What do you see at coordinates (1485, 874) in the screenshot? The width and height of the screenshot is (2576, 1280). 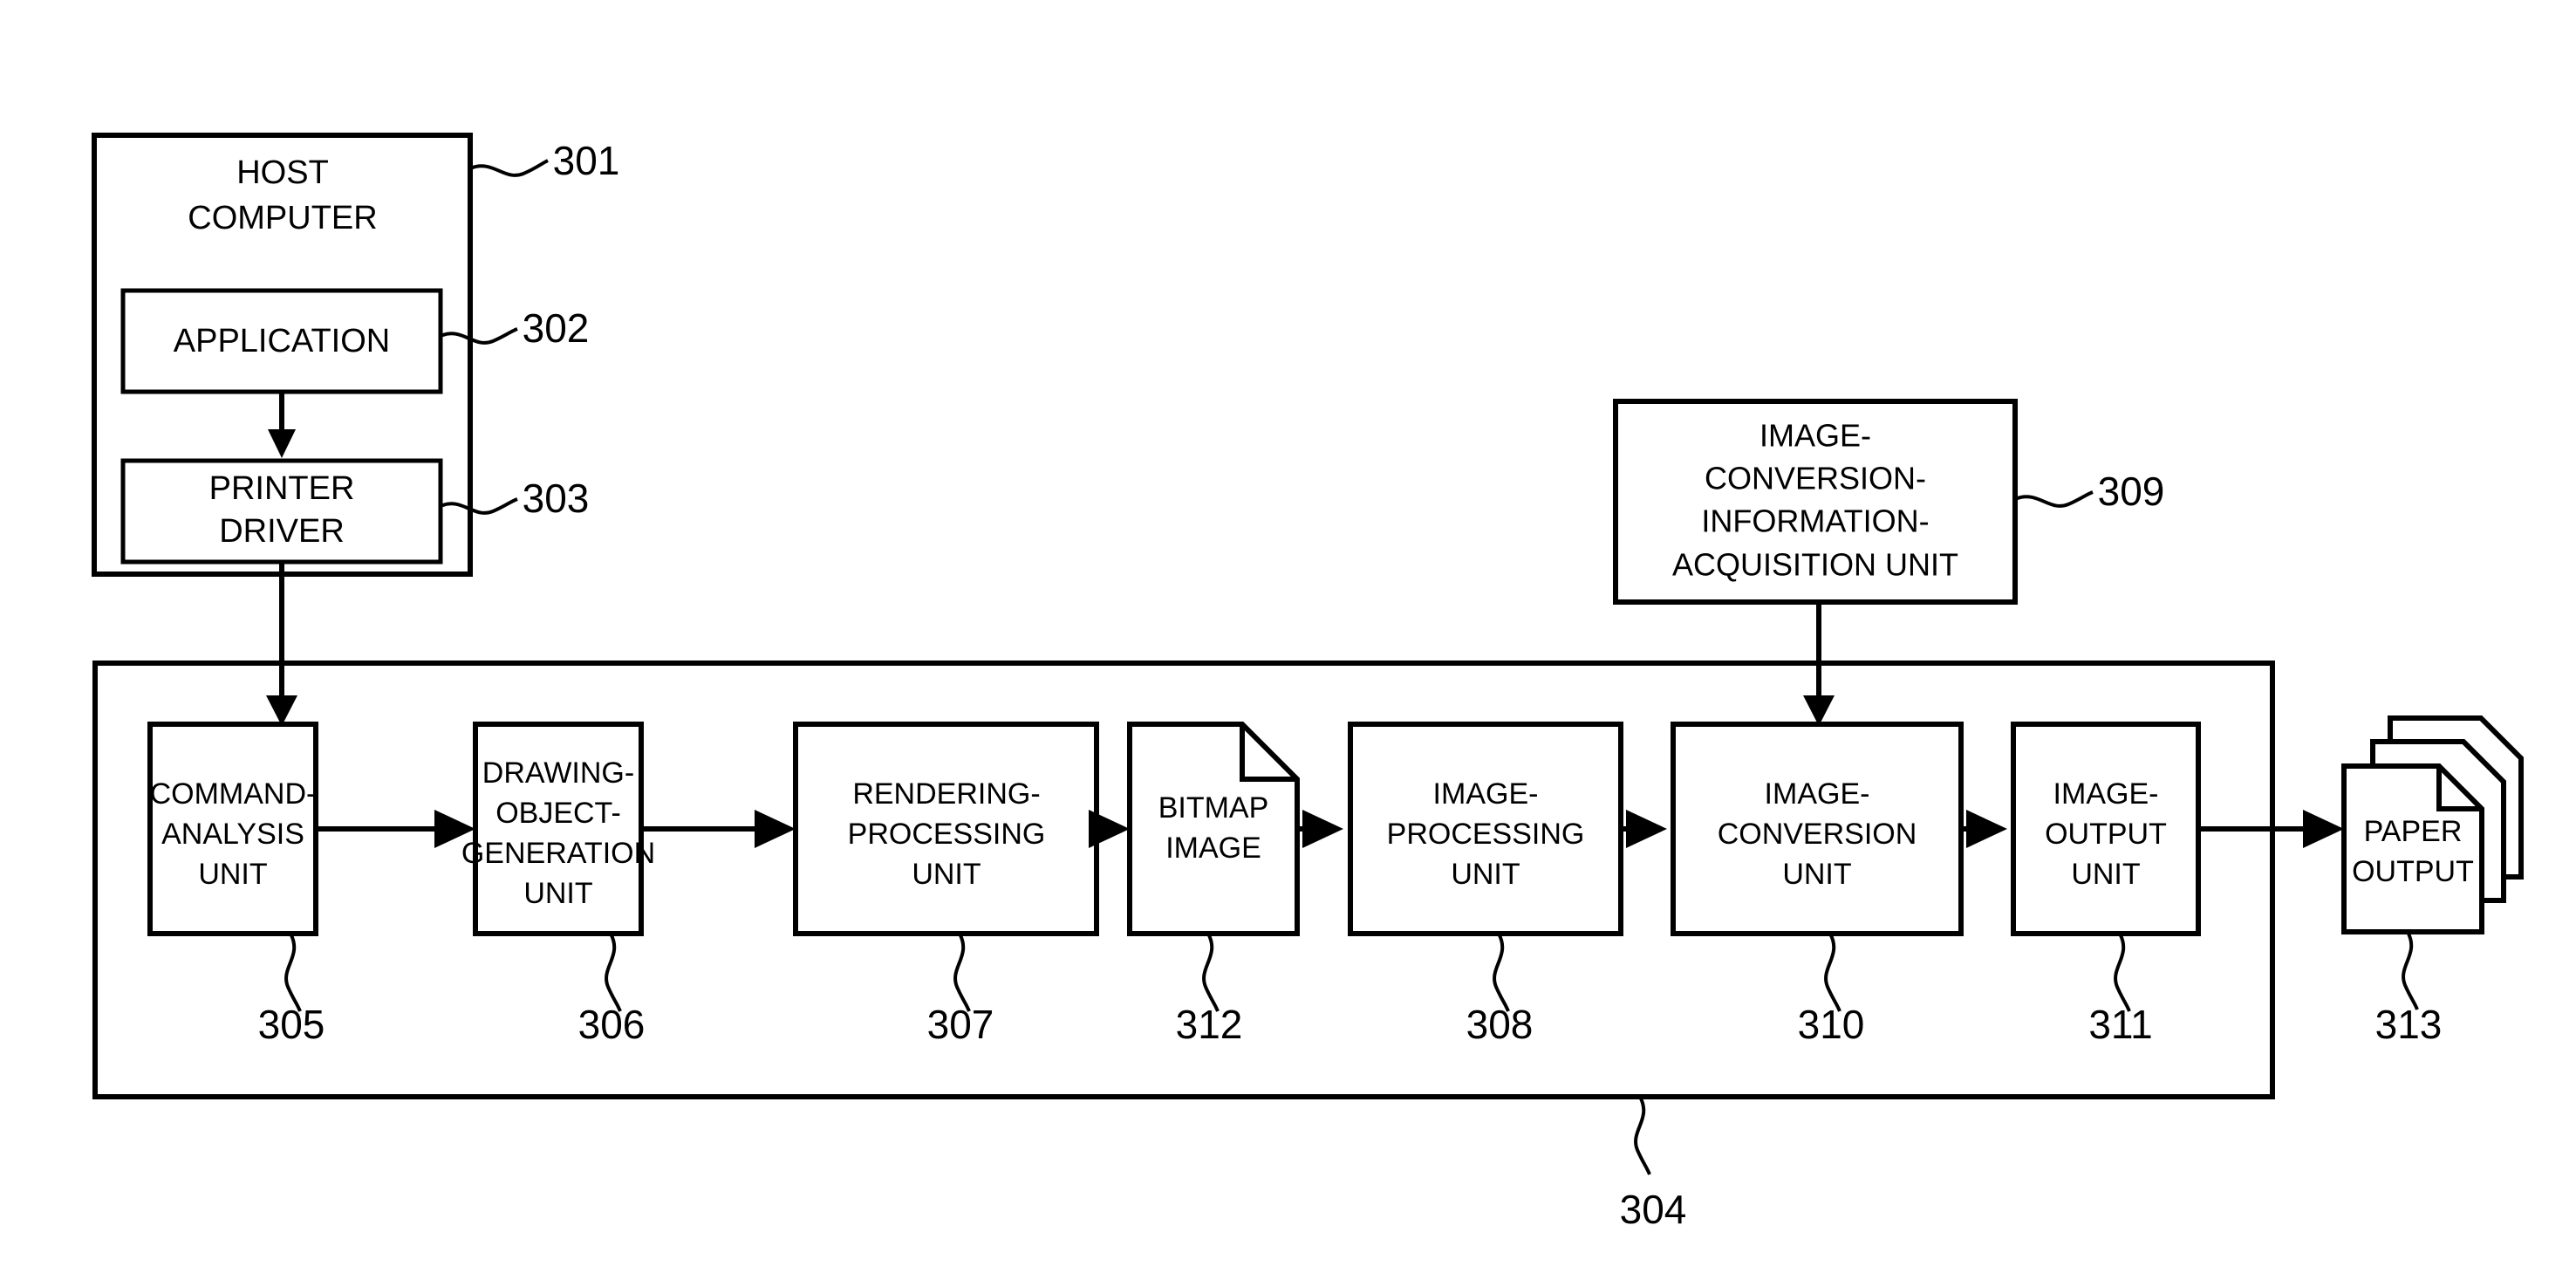 I see `image-processing-unit-line3: UNIT` at bounding box center [1485, 874].